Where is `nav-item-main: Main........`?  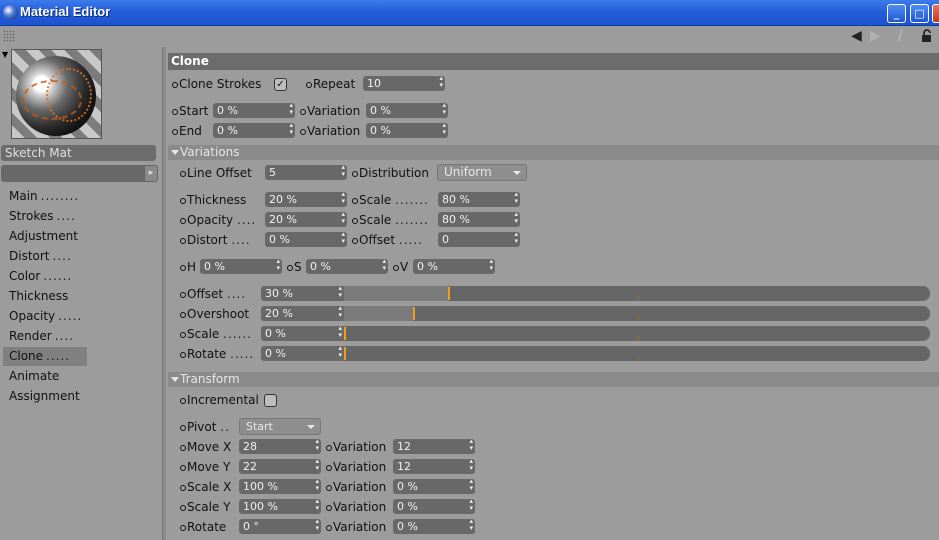 nav-item-main: Main........ is located at coordinates (79, 196).